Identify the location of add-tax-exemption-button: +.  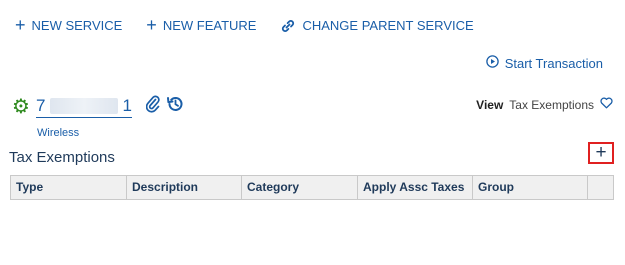
(601, 153).